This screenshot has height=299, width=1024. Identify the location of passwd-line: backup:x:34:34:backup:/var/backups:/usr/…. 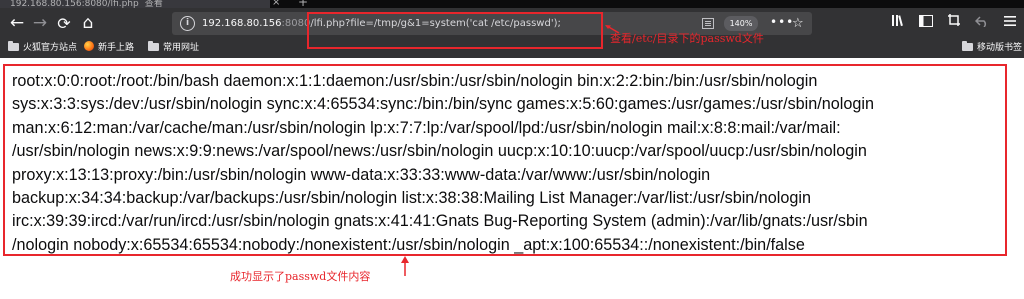
(412, 198).